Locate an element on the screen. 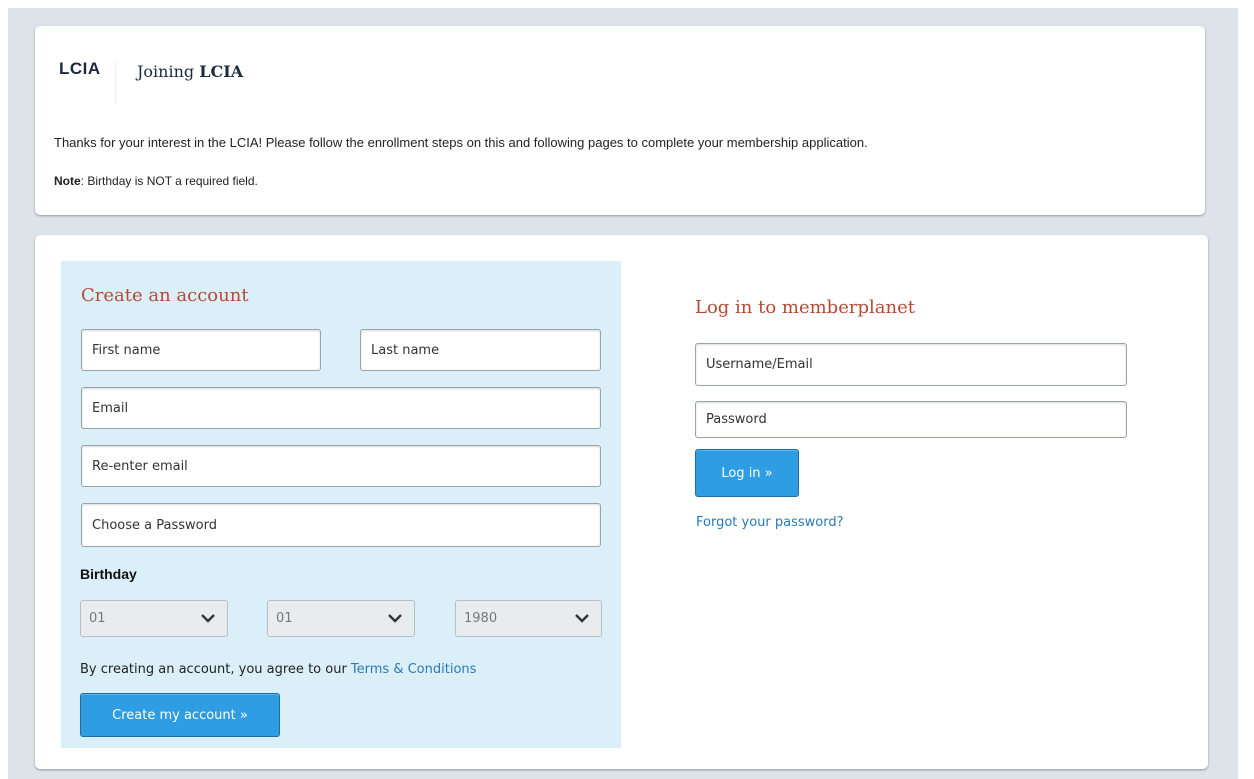 The height and width of the screenshot is (779, 1254). terms-prefix: By creating an account, you agree to our is located at coordinates (215, 669).